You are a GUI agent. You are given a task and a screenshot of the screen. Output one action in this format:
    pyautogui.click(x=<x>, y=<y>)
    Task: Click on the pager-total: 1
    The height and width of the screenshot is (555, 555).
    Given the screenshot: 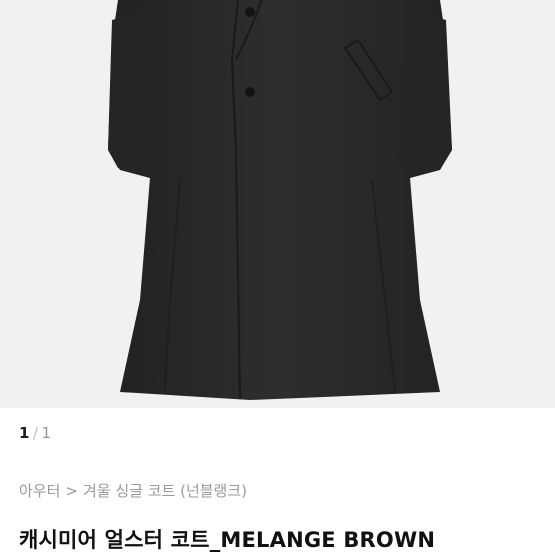 What is the action you would take?
    pyautogui.click(x=46, y=433)
    